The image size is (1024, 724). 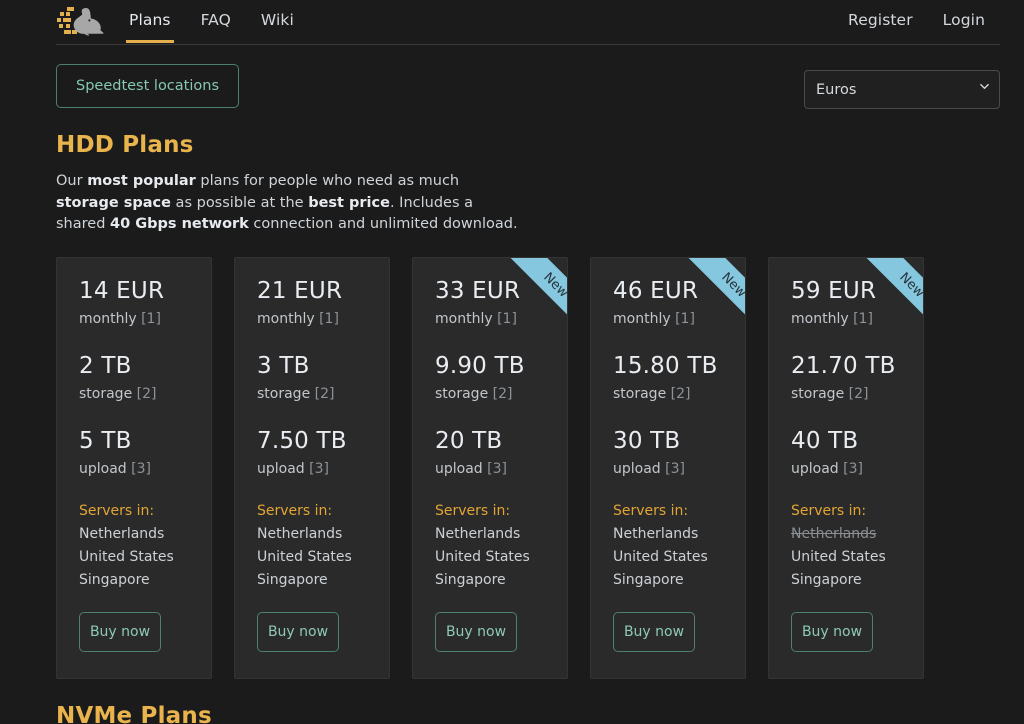 What do you see at coordinates (528, 88) in the screenshot?
I see `toolbar: Speedtest locations Euros` at bounding box center [528, 88].